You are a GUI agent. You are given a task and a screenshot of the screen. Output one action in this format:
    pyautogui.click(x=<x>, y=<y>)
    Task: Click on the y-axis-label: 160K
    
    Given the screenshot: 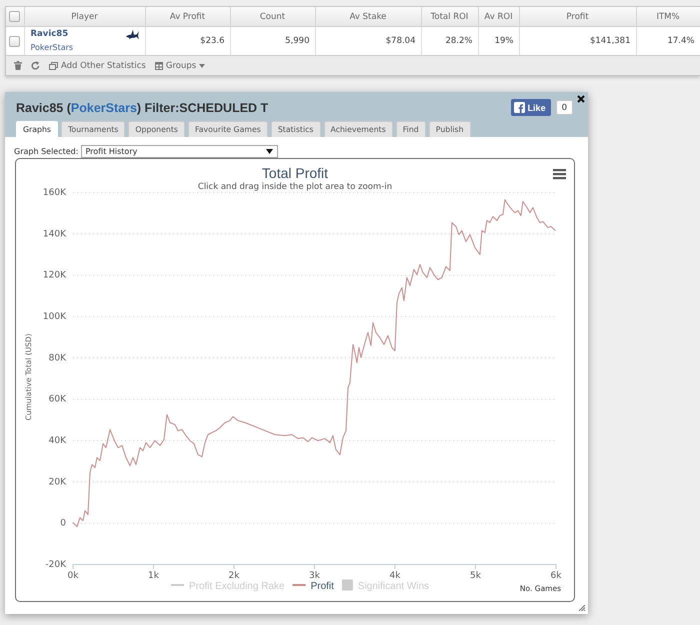 What is the action you would take?
    pyautogui.click(x=54, y=193)
    